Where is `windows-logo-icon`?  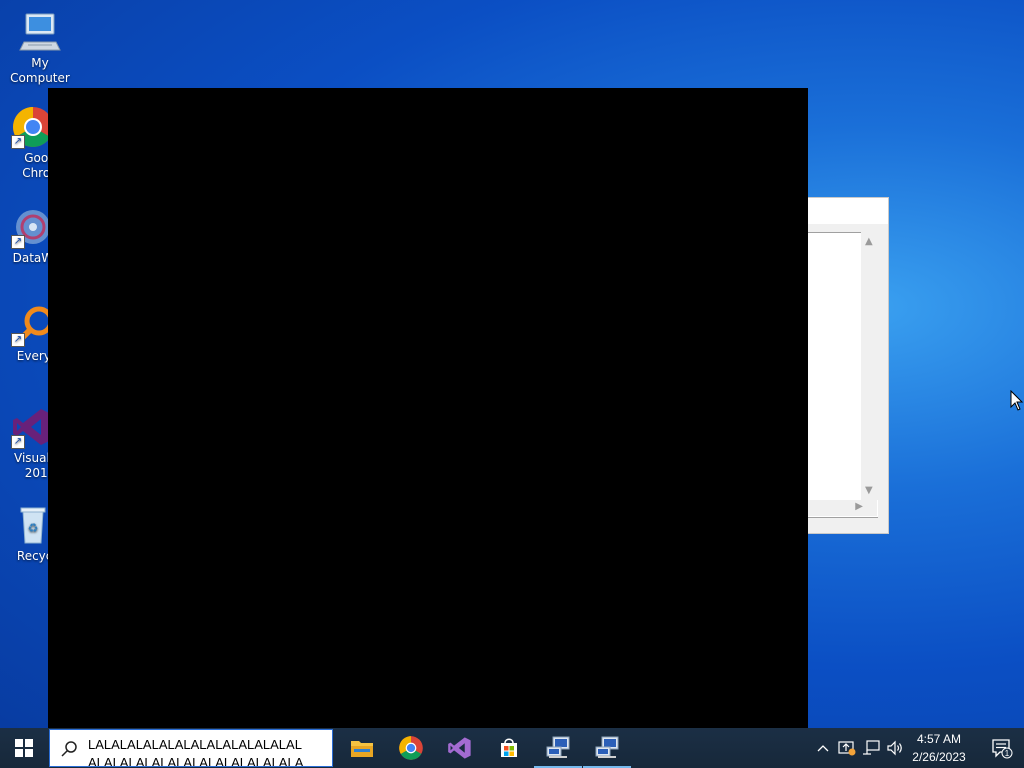
windows-logo-icon is located at coordinates (24, 748).